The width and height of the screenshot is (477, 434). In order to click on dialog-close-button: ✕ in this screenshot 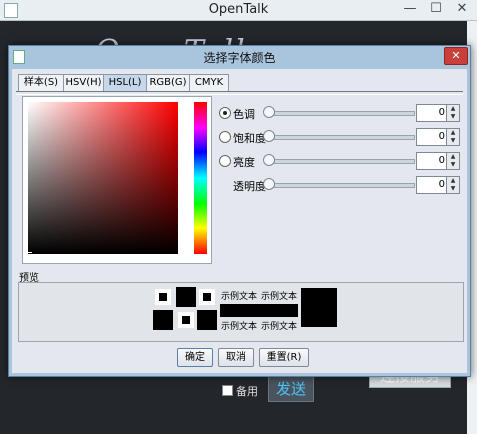, I will do `click(456, 56)`.